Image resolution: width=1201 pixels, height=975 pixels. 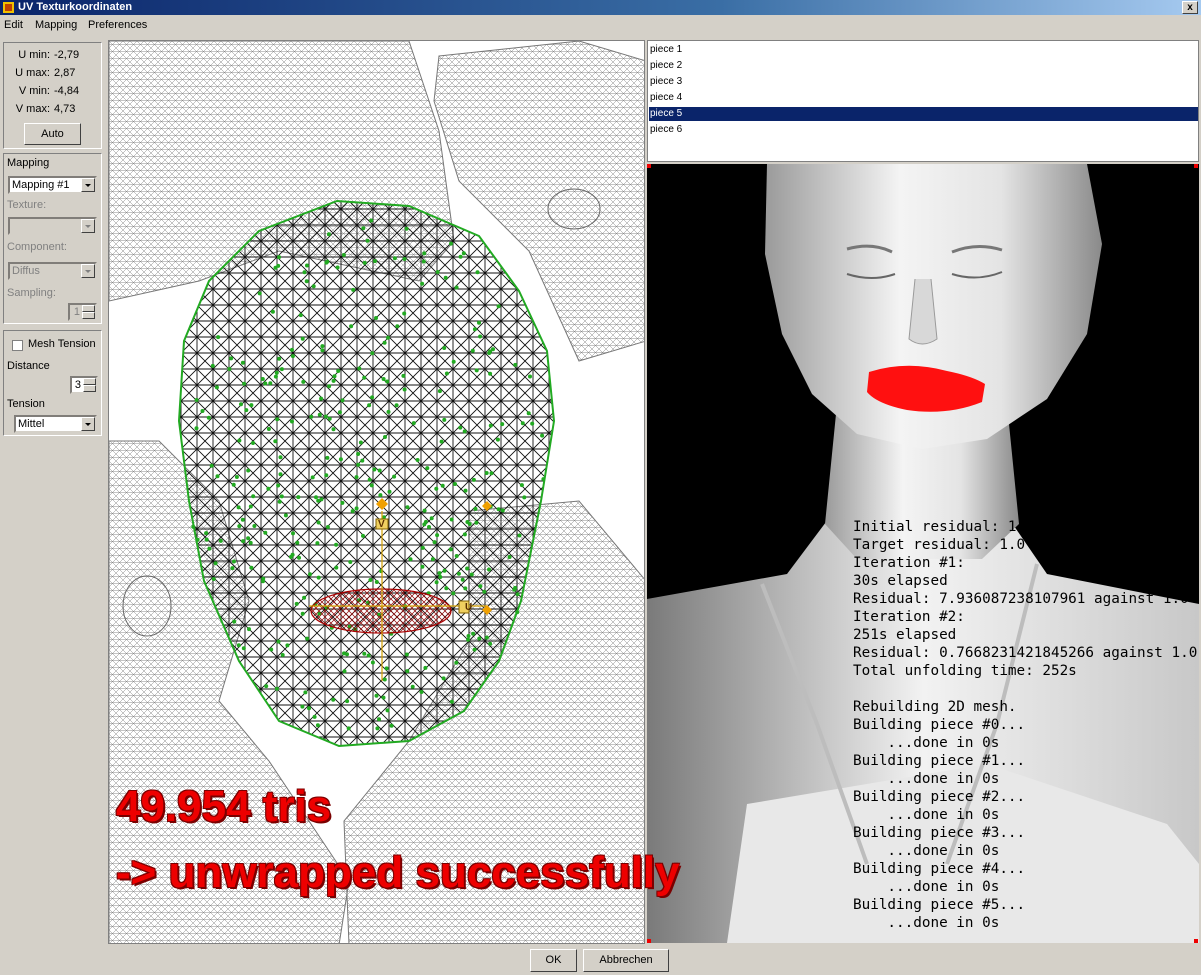 What do you see at coordinates (1190, 7) in the screenshot?
I see `close-button: x` at bounding box center [1190, 7].